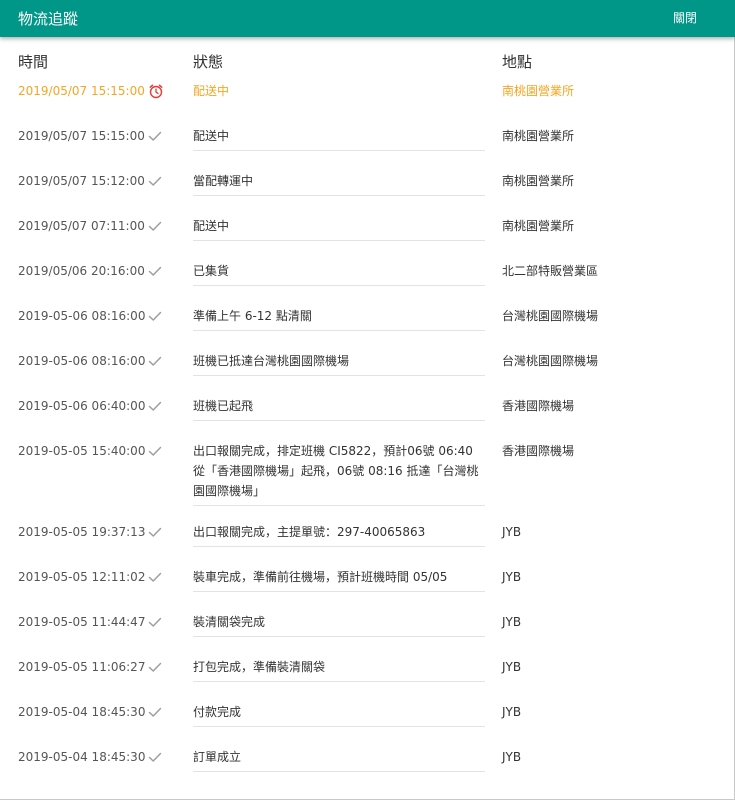 This screenshot has height=800, width=735. Describe the element at coordinates (517, 62) in the screenshot. I see `column-header-location: 地點` at that location.